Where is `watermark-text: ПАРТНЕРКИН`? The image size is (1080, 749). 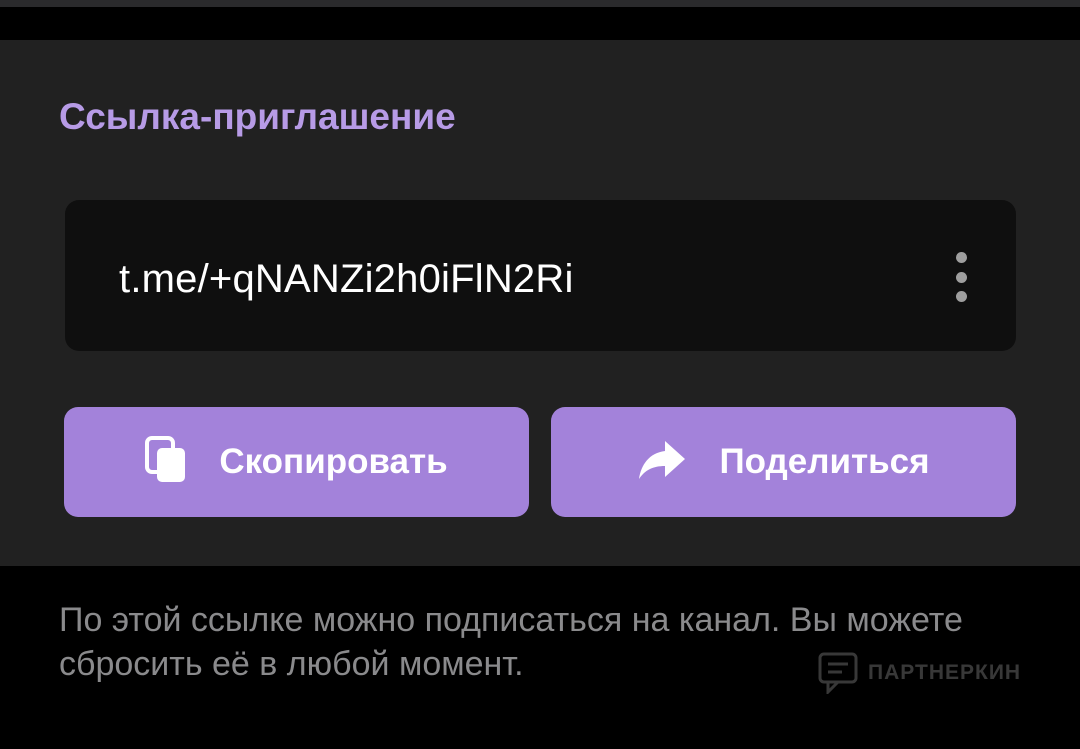
watermark-text: ПАРТНЕРКИН is located at coordinates (945, 672).